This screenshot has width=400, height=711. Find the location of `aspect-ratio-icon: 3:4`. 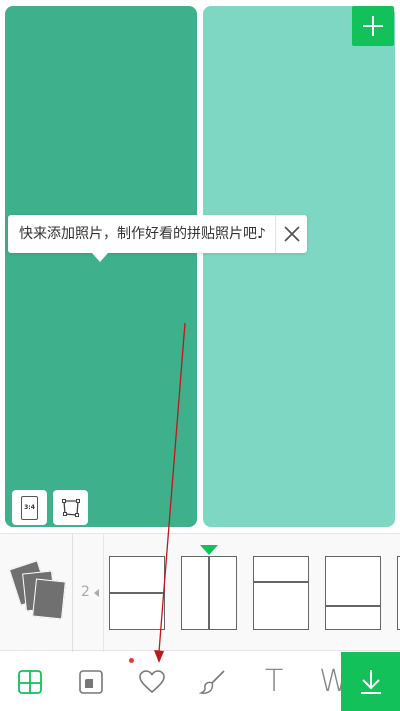

aspect-ratio-icon: 3:4 is located at coordinates (29, 507).